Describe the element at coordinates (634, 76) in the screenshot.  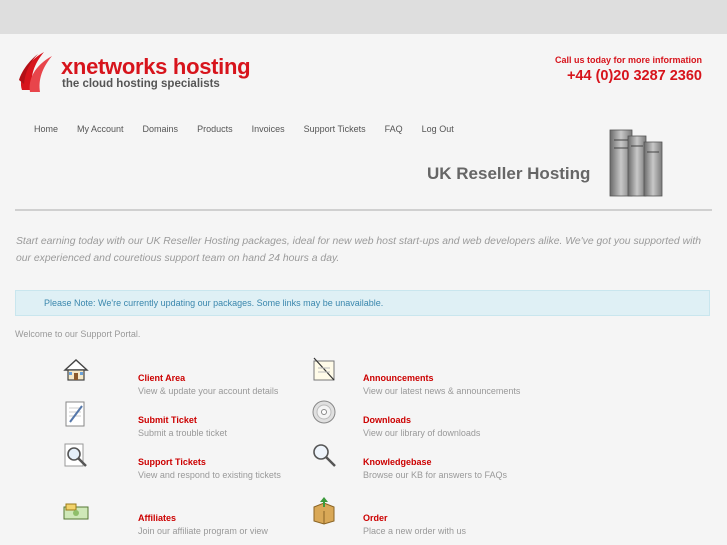
I see `phone-number: +44 (0)20 3287 2360` at that location.